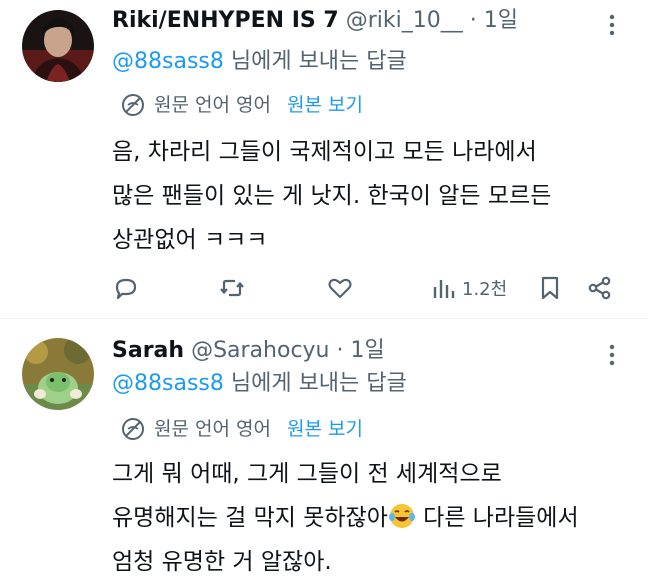  What do you see at coordinates (401, 516) in the screenshot?
I see `face-tears-of-joy-emoji` at bounding box center [401, 516].